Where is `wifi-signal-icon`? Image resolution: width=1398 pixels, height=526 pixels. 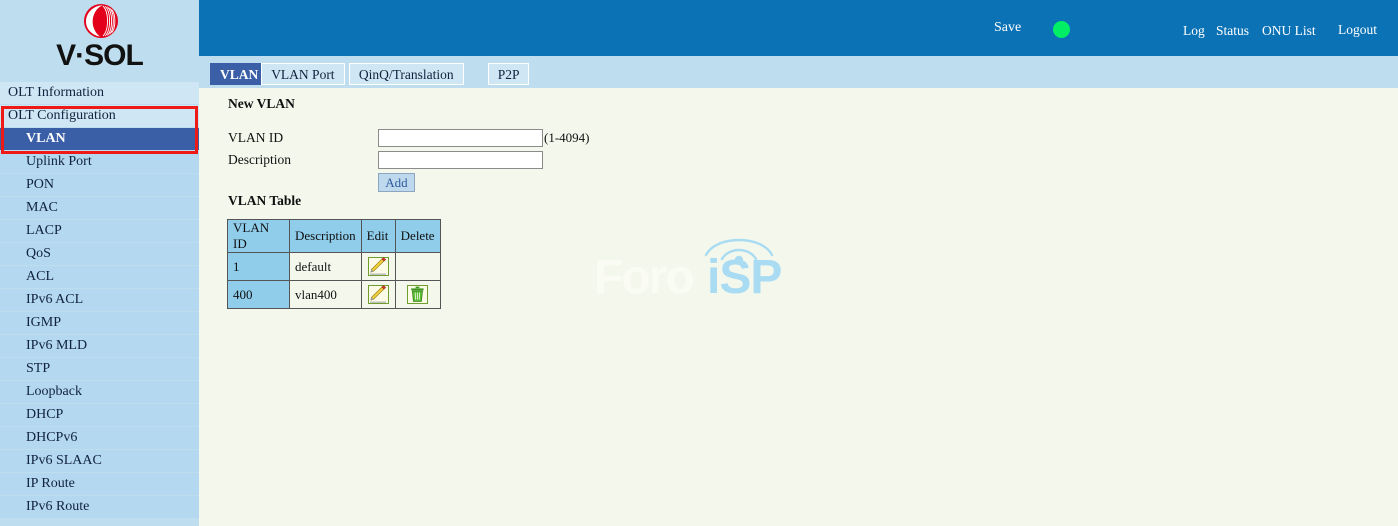
wifi-signal-icon is located at coordinates (739, 250).